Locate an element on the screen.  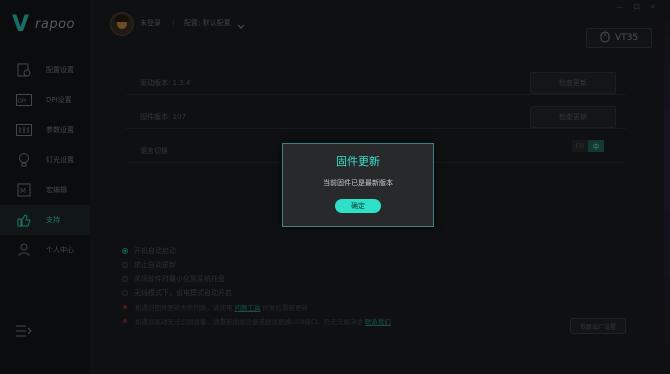
dialog-message: 当前固件已是最新版本 is located at coordinates (358, 183).